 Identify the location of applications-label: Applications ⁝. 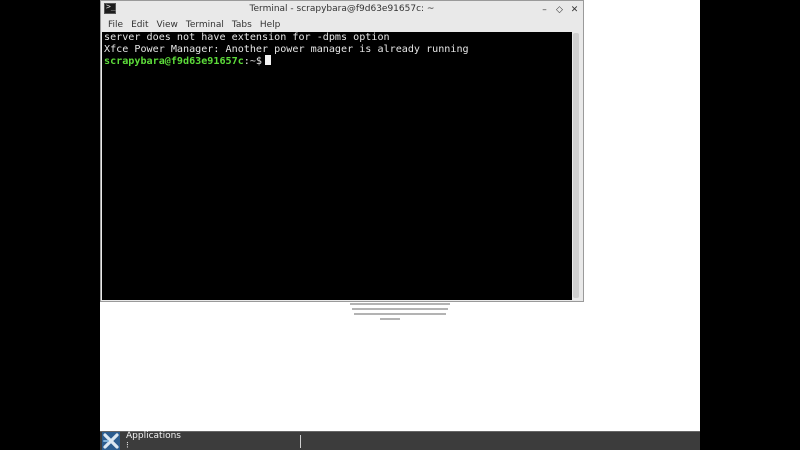
(153, 440).